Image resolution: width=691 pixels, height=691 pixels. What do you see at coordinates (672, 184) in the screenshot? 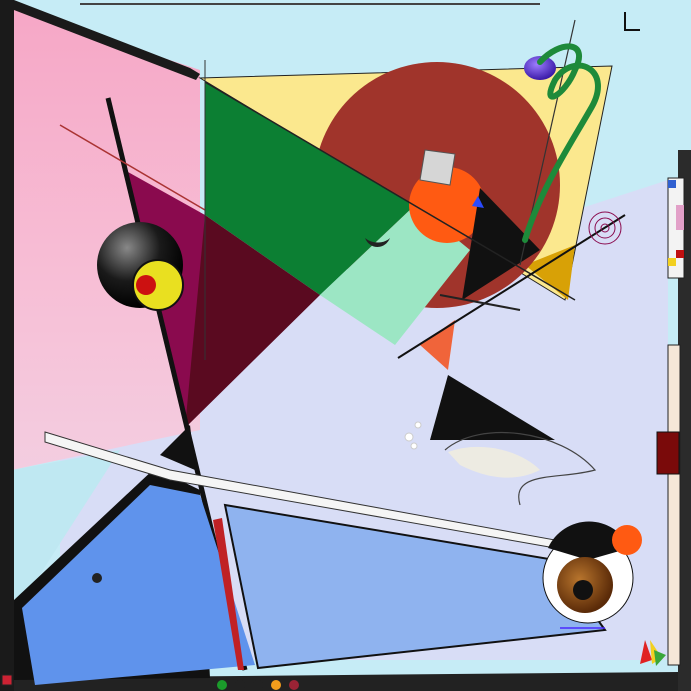
I see `right-color-blue` at bounding box center [672, 184].